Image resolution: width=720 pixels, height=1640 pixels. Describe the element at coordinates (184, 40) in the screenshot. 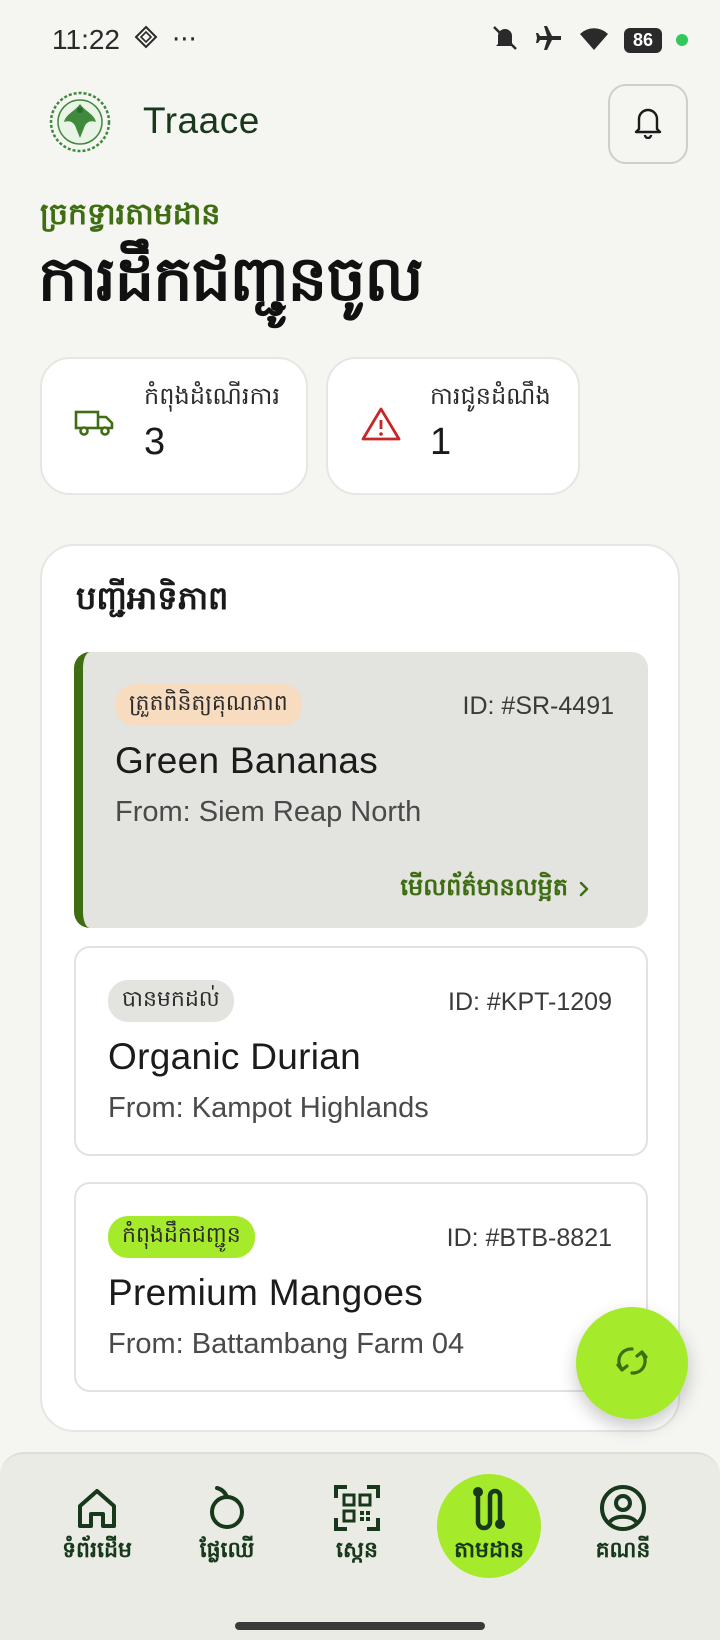

I see `more-notifications-icon: ···` at that location.